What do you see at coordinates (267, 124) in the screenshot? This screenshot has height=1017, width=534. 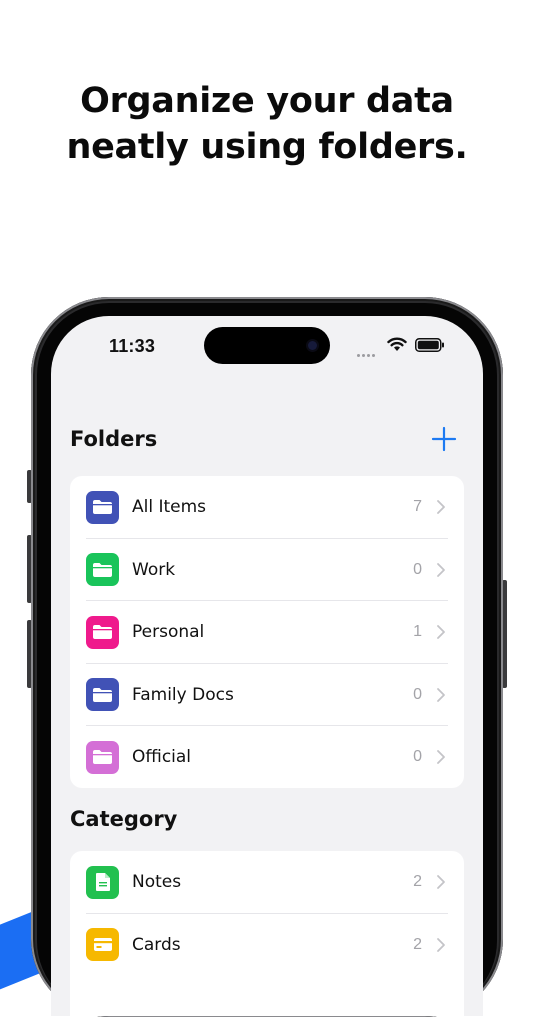 I see `headline: Organize your data neatly using folders.` at bounding box center [267, 124].